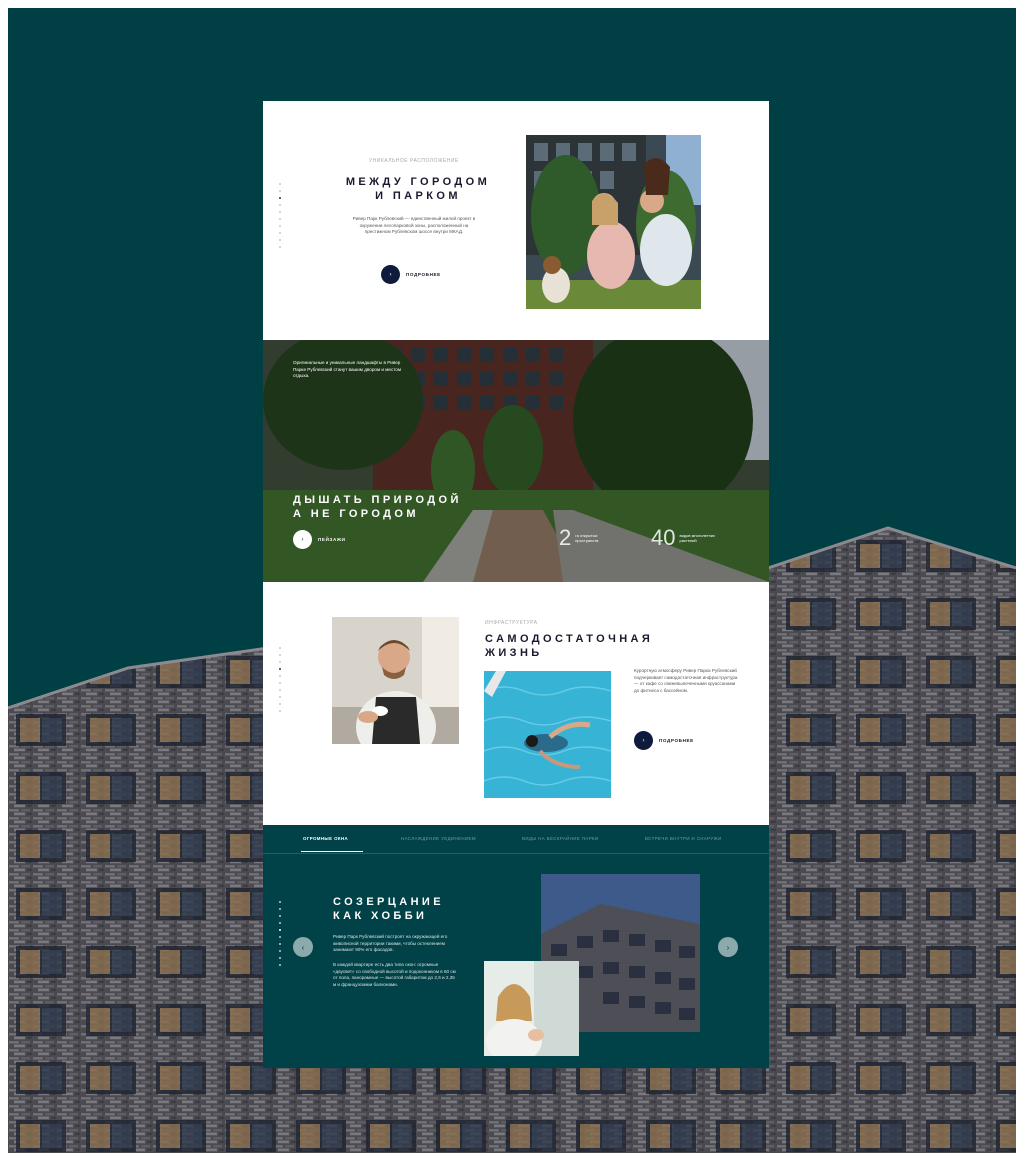 Image resolution: width=1016 pixels, height=1158 pixels. I want to click on barista-photo, so click(395, 680).